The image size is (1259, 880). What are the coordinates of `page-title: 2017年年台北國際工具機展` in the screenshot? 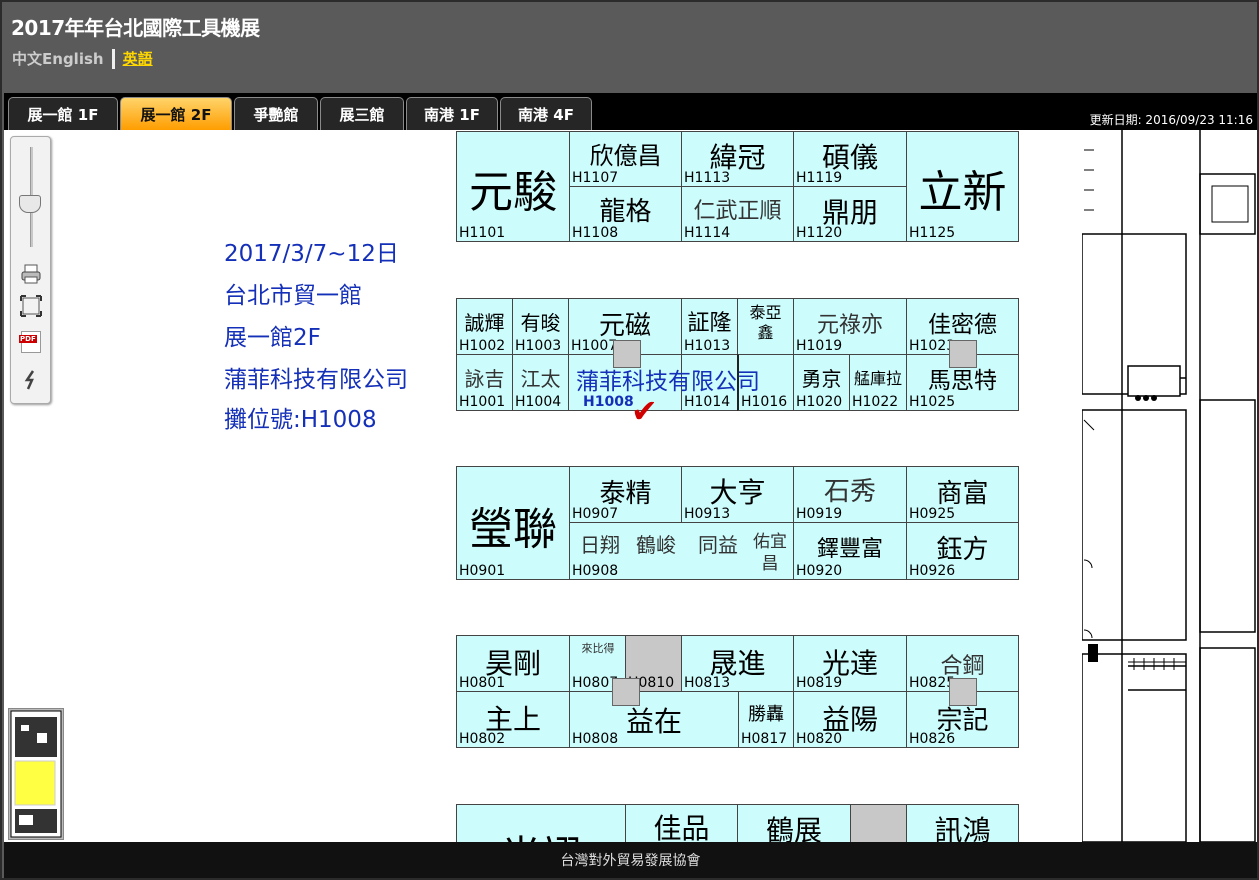 It's located at (135, 28).